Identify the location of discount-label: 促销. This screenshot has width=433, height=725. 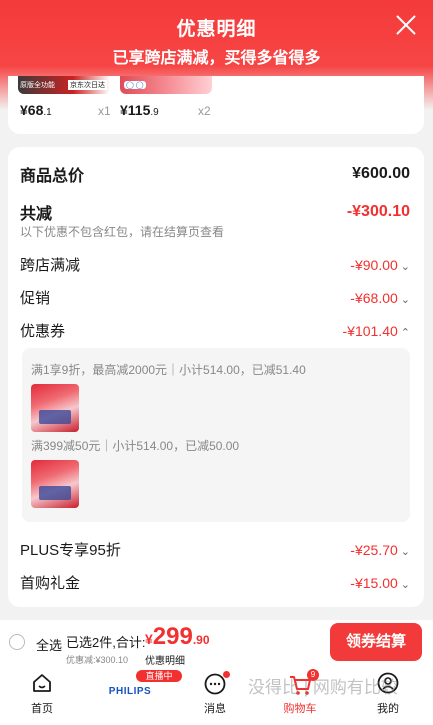
(35, 298).